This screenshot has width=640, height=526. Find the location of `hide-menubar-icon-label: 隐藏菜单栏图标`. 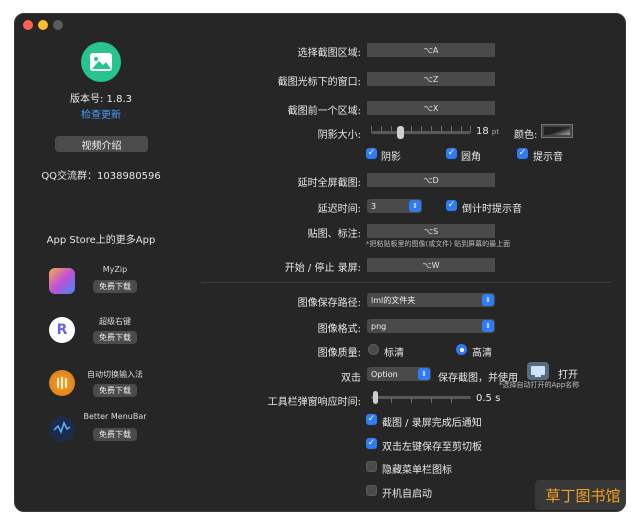

hide-menubar-icon-label: 隐藏菜单栏图标 is located at coordinates (417, 470).